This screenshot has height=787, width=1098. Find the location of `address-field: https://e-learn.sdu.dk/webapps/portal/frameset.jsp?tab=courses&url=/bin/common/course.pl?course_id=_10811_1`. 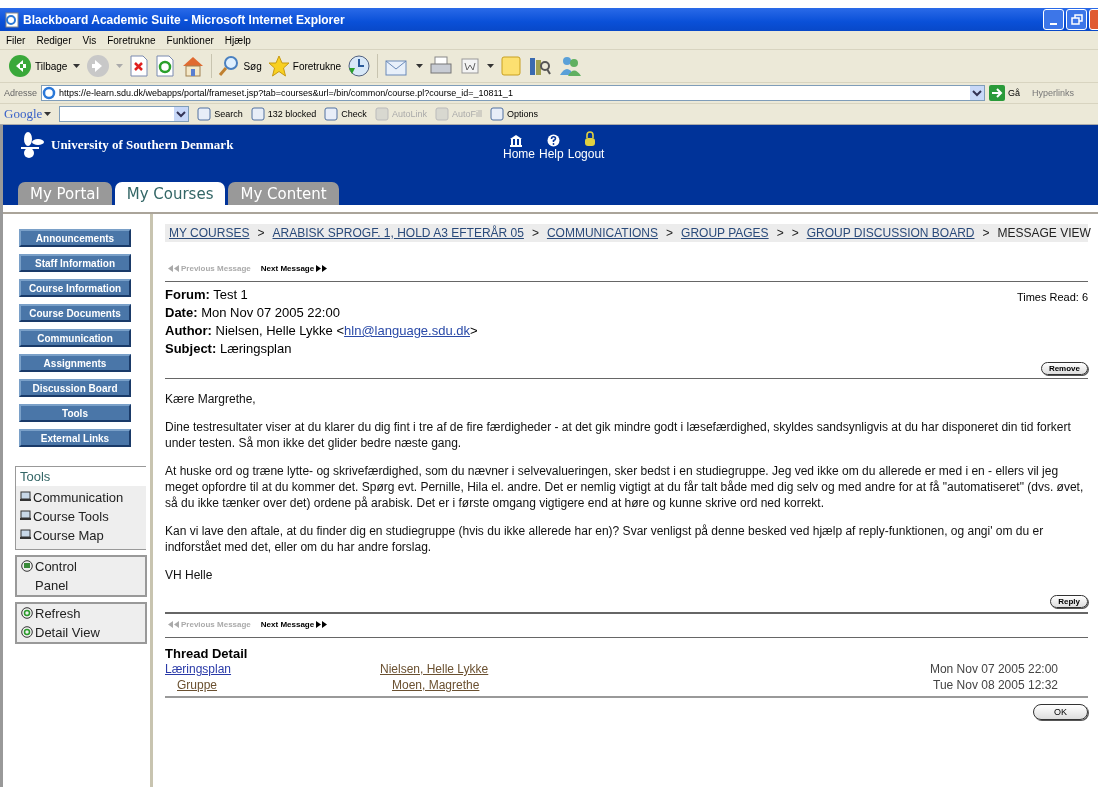

address-field: https://e-learn.sdu.dk/webapps/portal/frameset.jsp?tab=courses&url=/bin/common/course.pl?course_id=_10811_1 is located at coordinates (513, 93).